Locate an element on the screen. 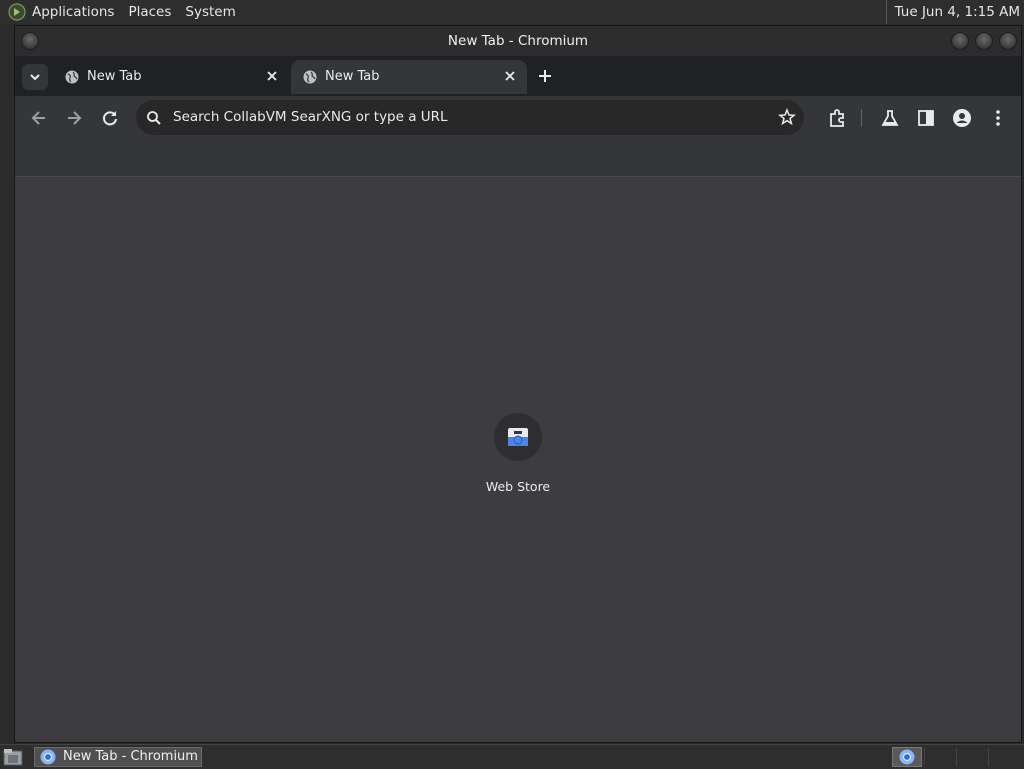  profile-icon is located at coordinates (962, 118).